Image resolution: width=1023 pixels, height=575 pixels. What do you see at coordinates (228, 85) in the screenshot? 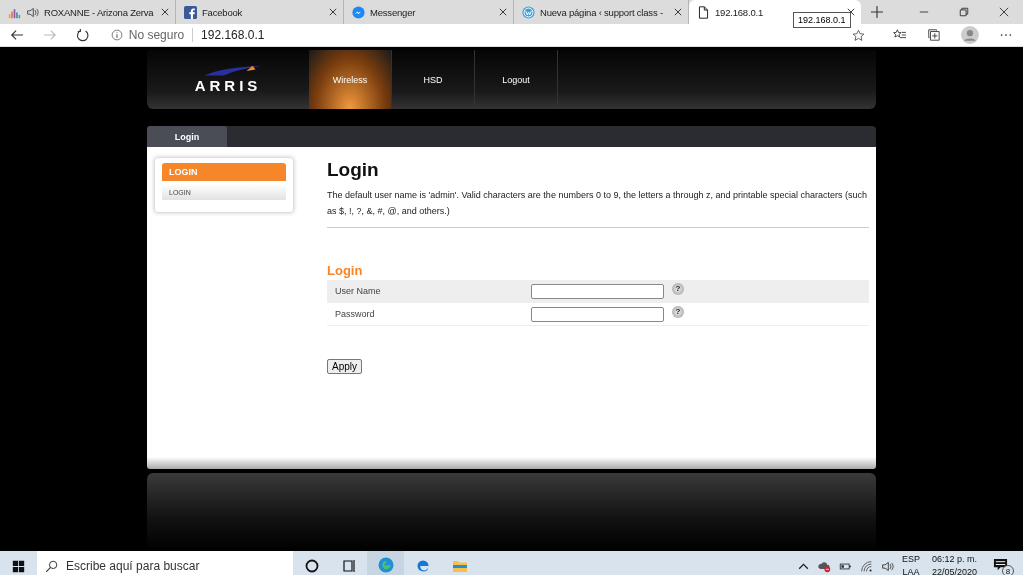
I see `logo: ARRIS` at bounding box center [228, 85].